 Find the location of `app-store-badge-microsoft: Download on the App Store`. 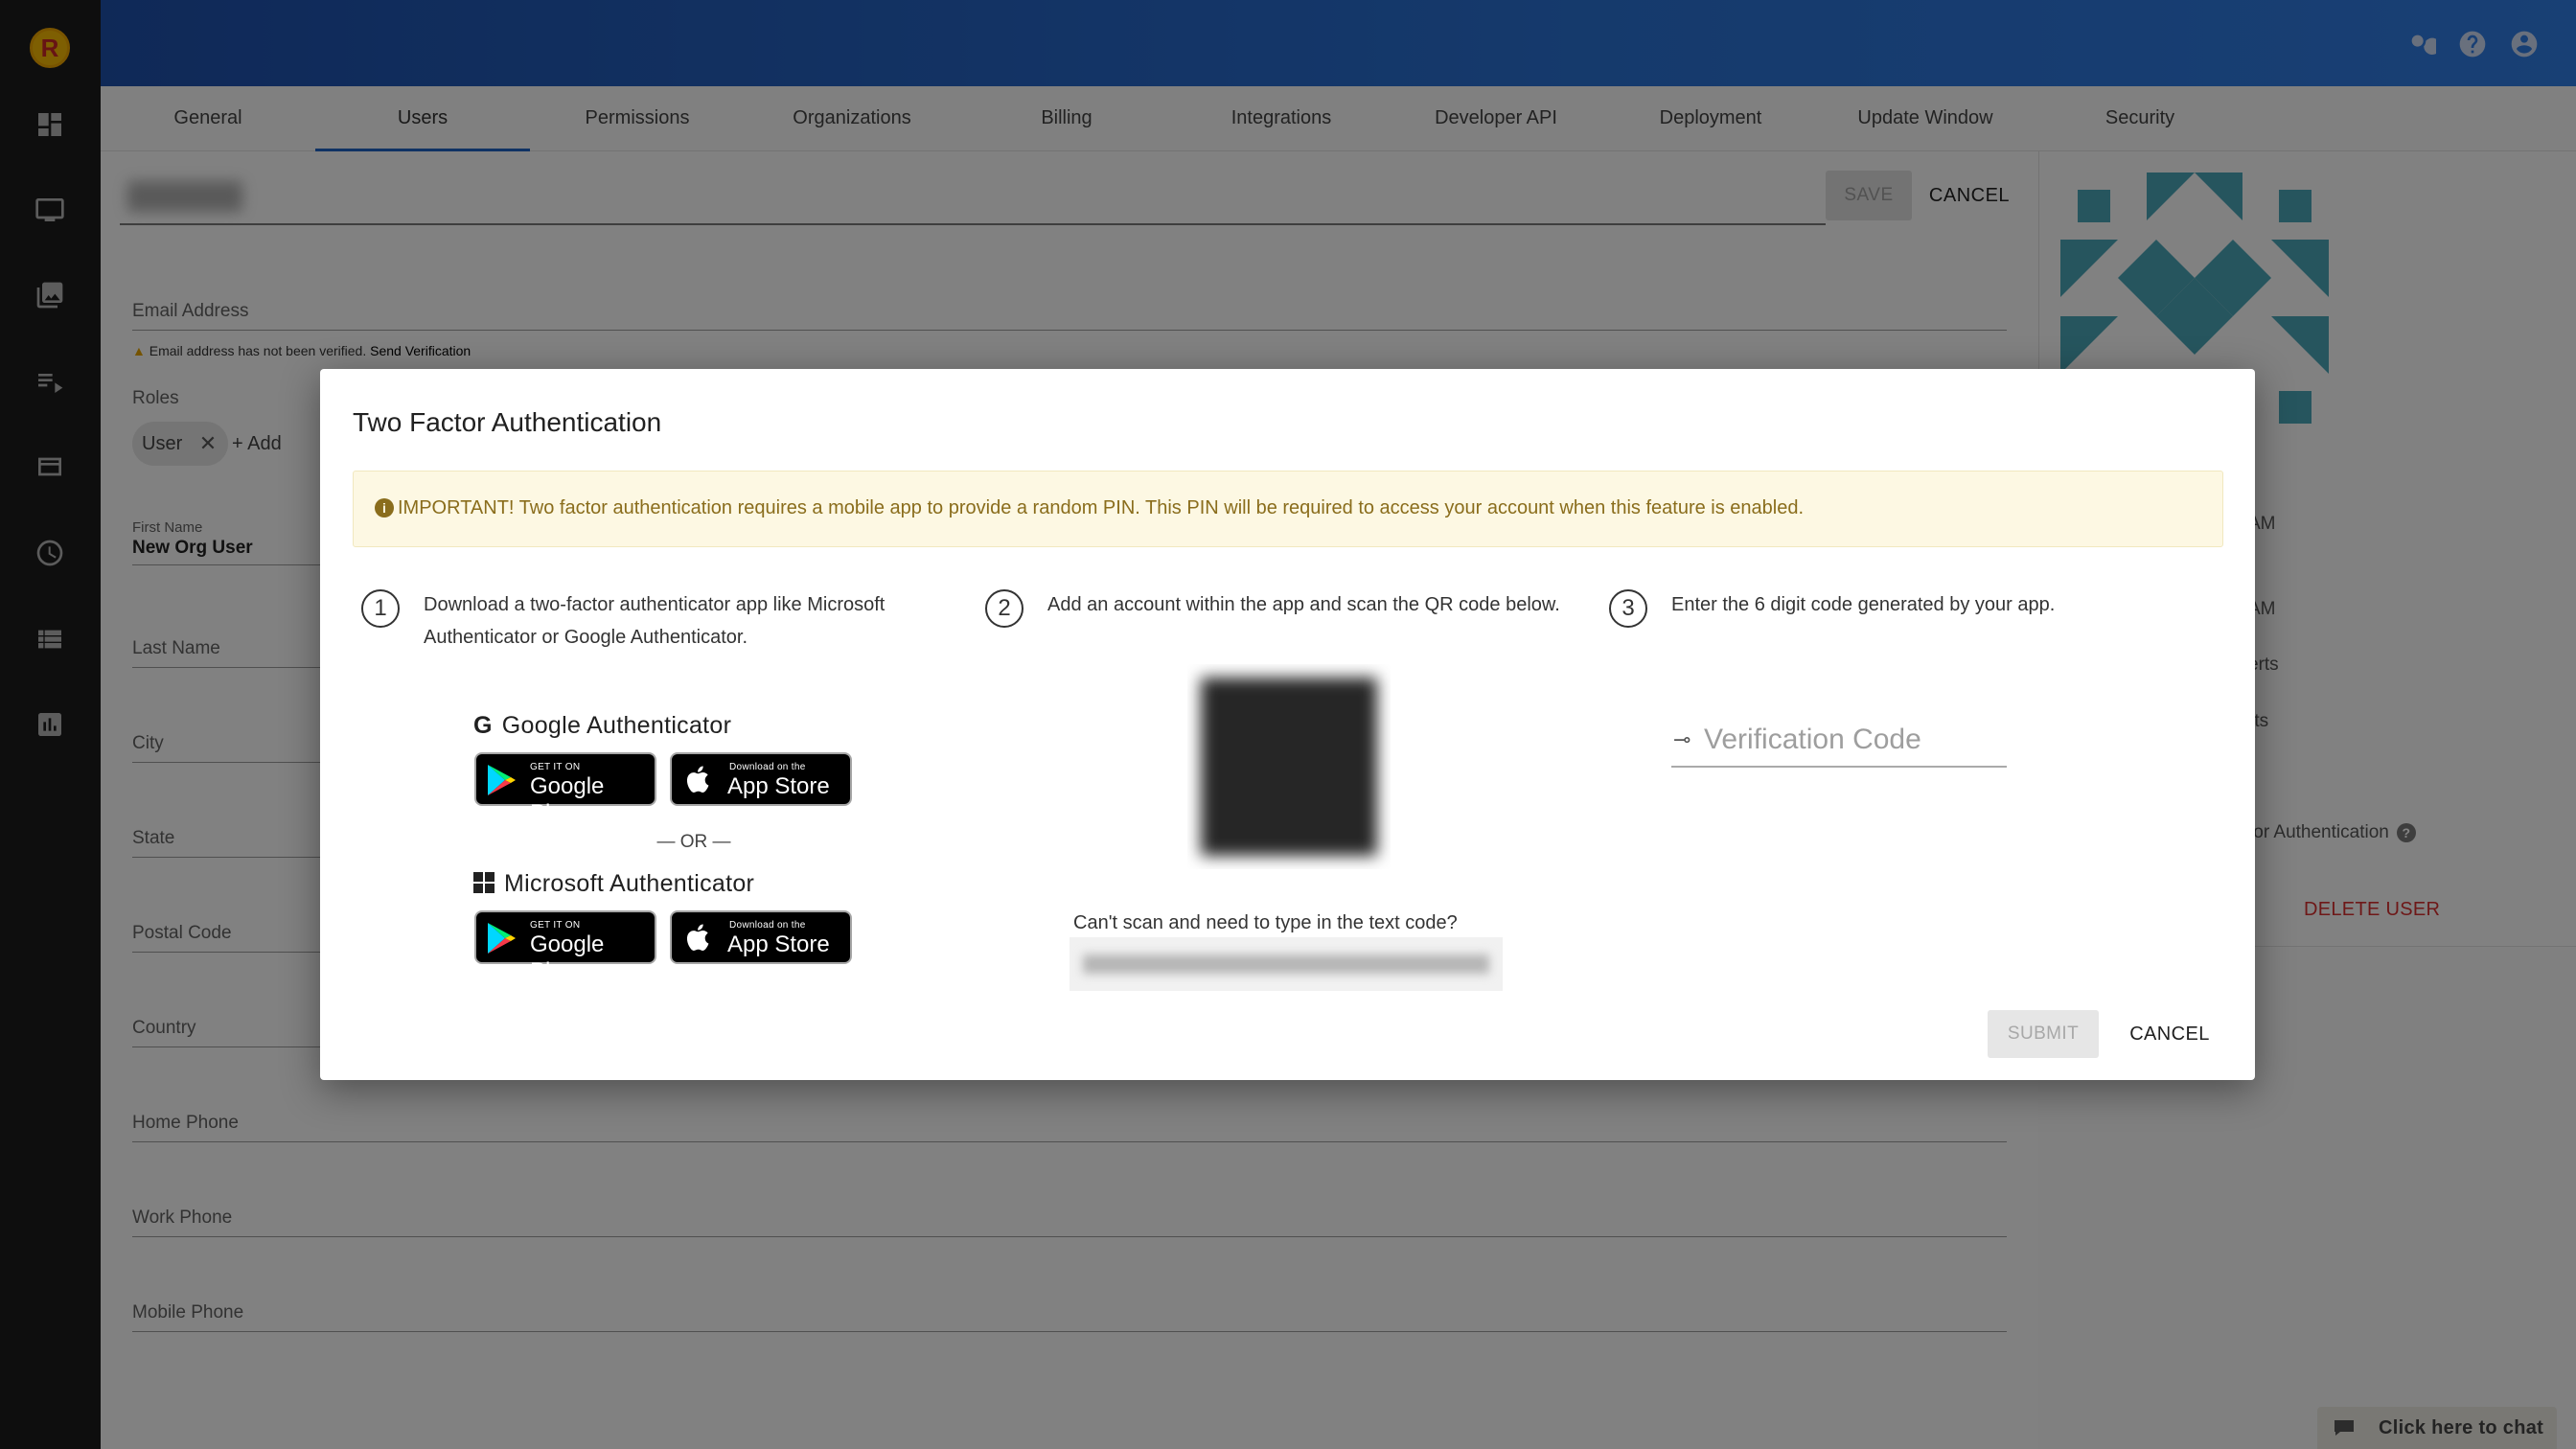

app-store-badge-microsoft: Download on the App Store is located at coordinates (761, 937).